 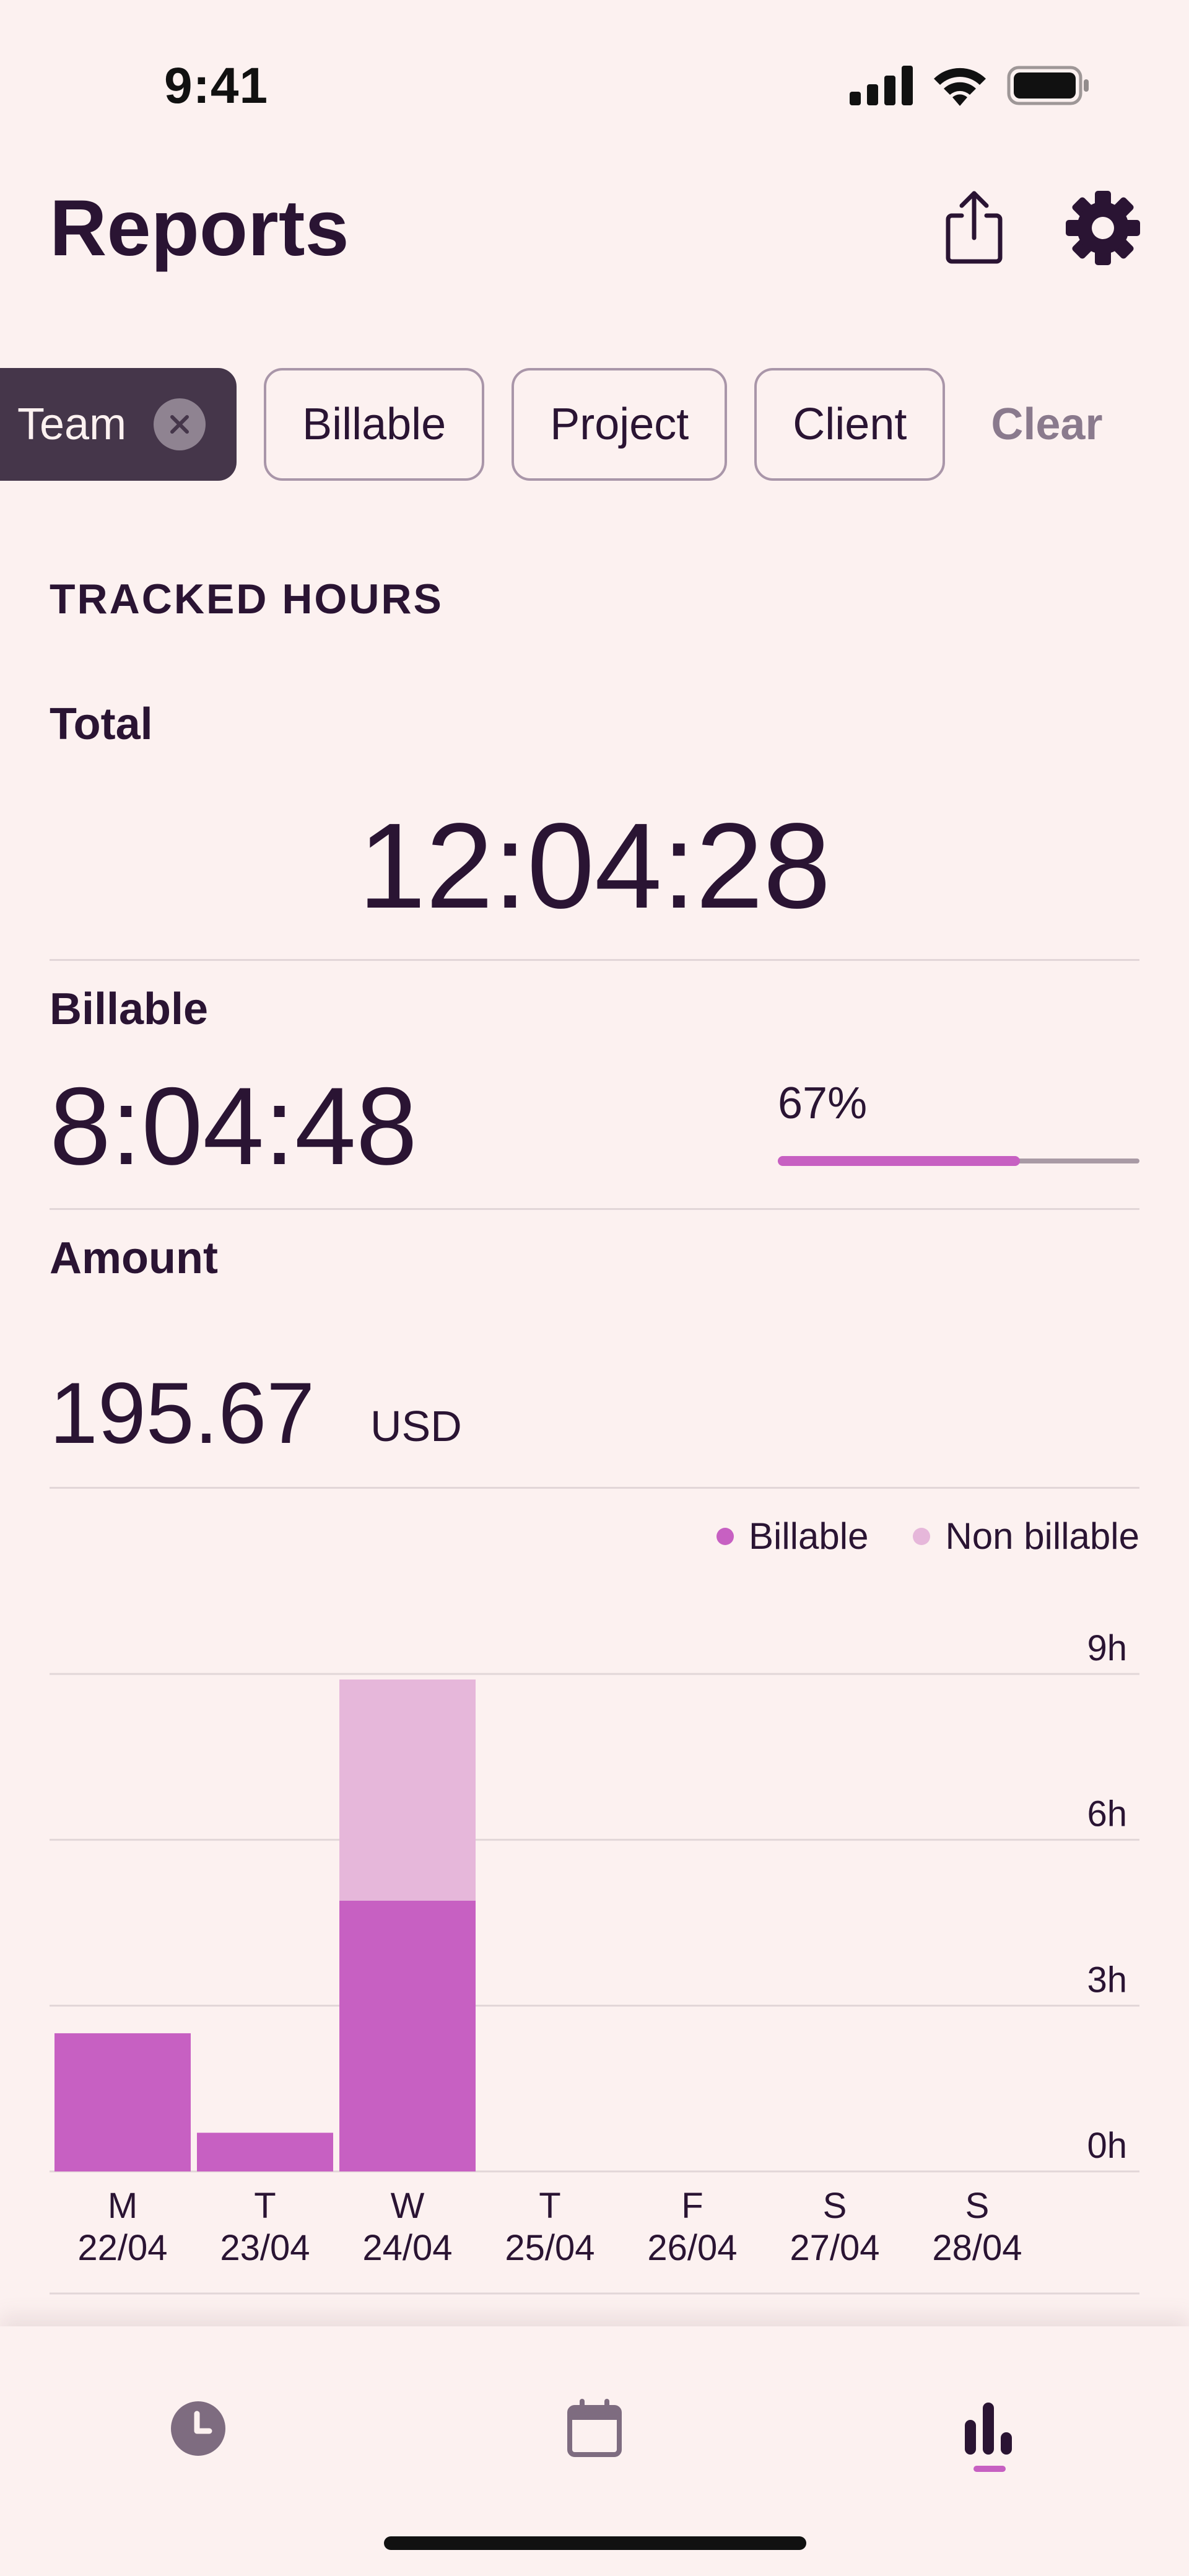 I want to click on clock-icon, so click(x=198, y=2428).